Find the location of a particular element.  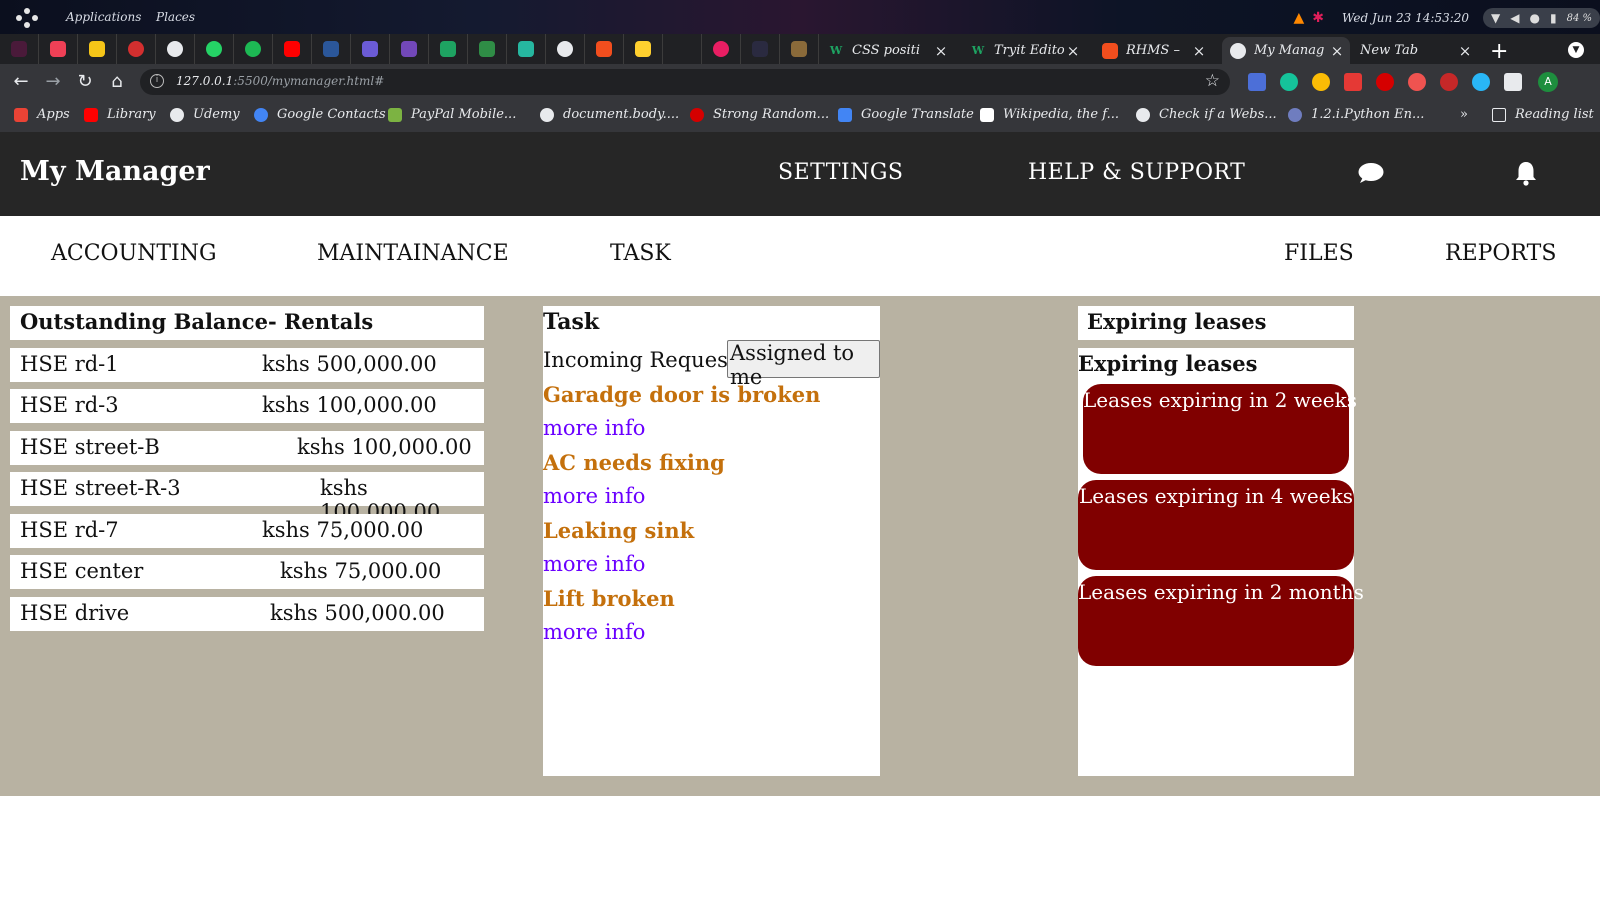

translate-extension-icon is located at coordinates (1257, 82).